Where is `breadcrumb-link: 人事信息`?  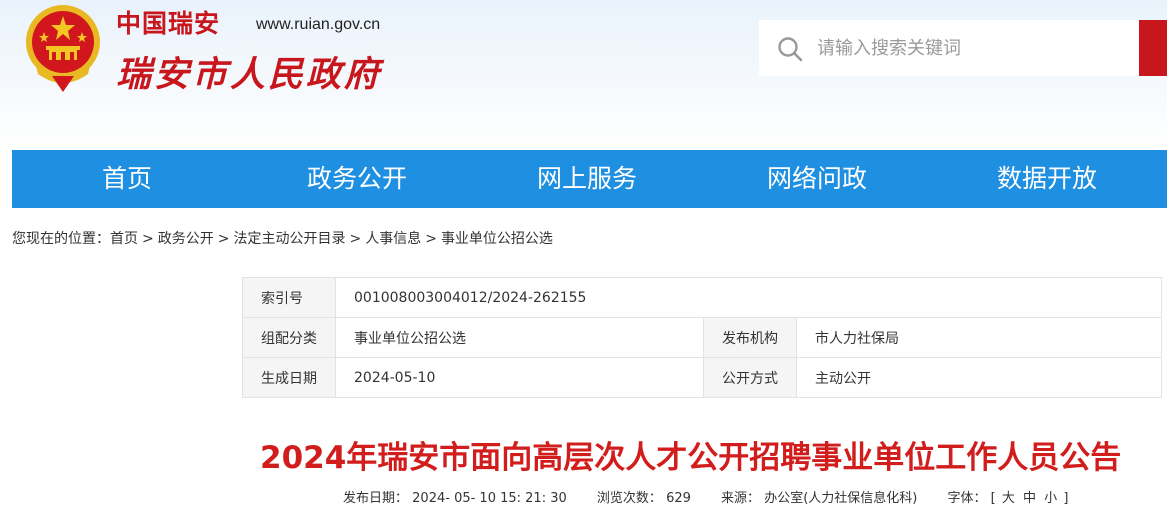 breadcrumb-link: 人事信息 is located at coordinates (393, 238).